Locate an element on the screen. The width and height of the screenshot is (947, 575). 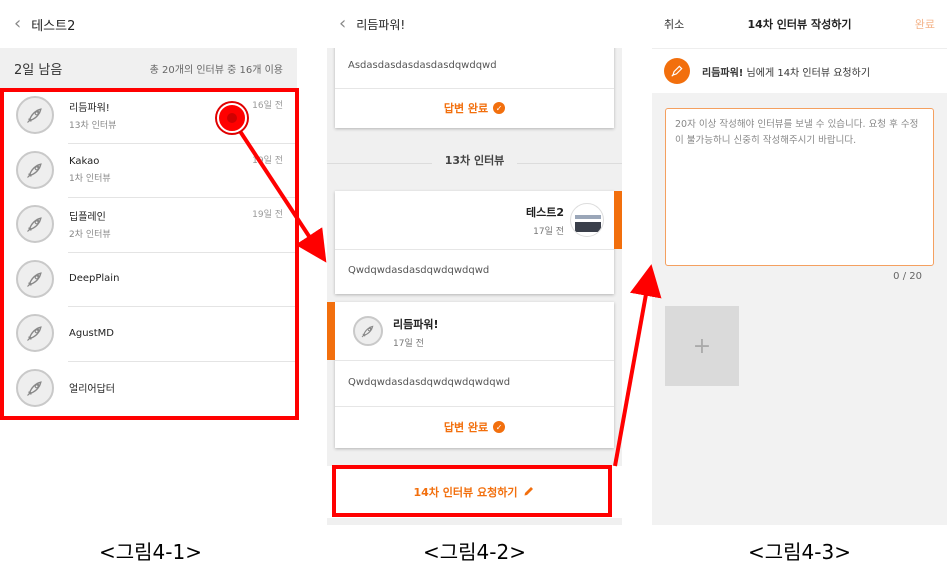
tap-indicator-icon is located at coordinates (232, 118).